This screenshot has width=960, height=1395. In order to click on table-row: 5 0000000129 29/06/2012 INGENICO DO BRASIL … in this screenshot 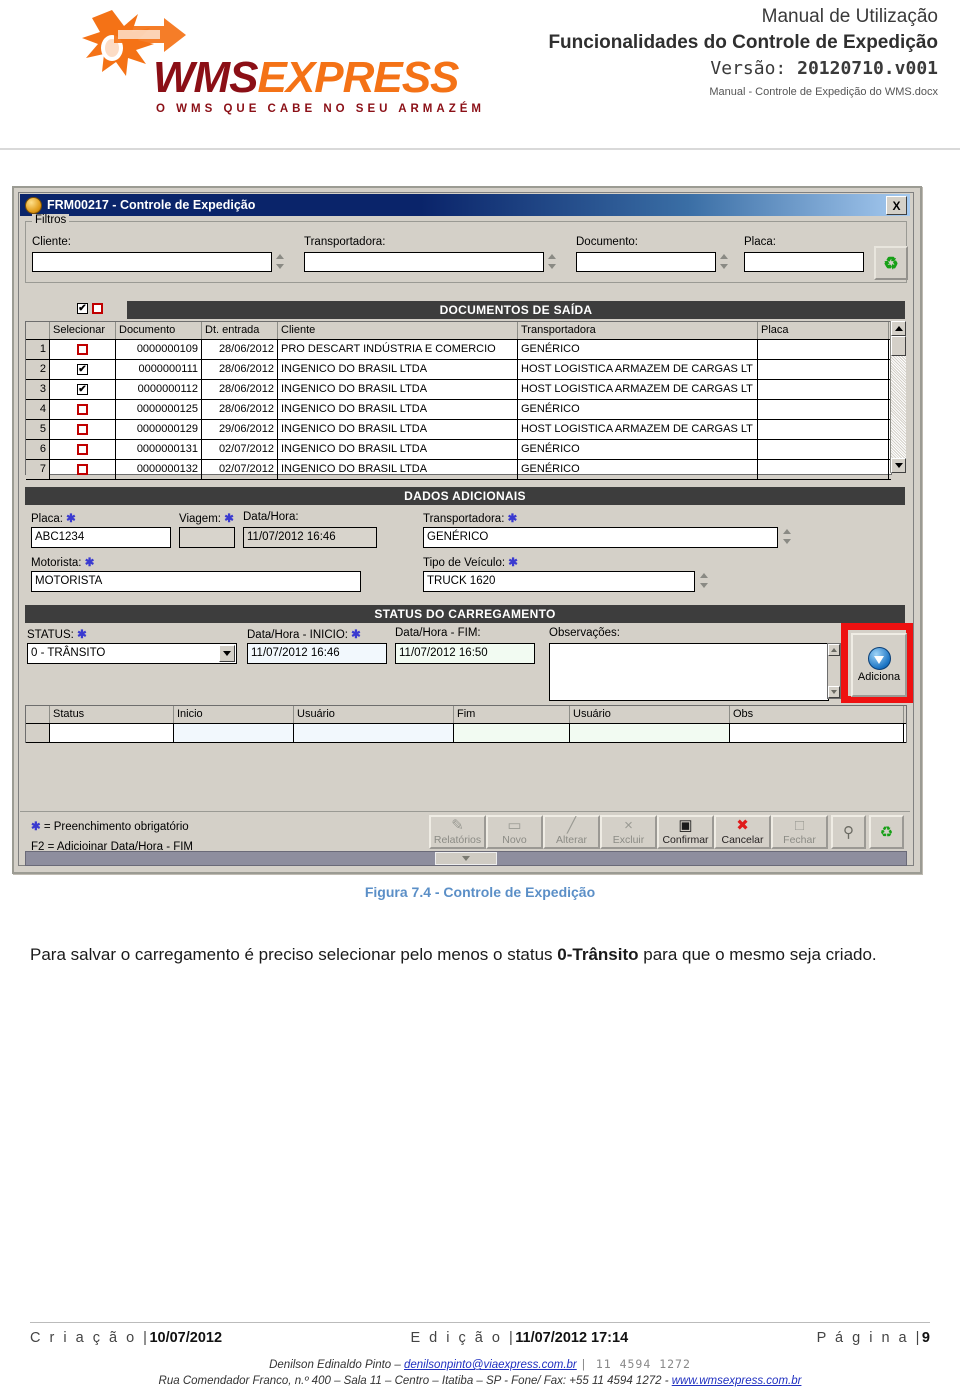, I will do `click(458, 430)`.